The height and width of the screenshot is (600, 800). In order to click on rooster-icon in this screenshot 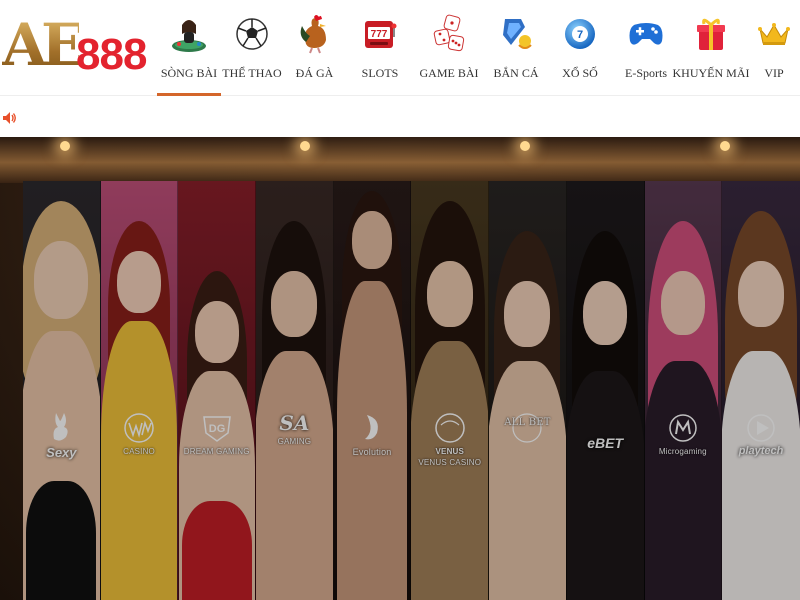, I will do `click(315, 34)`.